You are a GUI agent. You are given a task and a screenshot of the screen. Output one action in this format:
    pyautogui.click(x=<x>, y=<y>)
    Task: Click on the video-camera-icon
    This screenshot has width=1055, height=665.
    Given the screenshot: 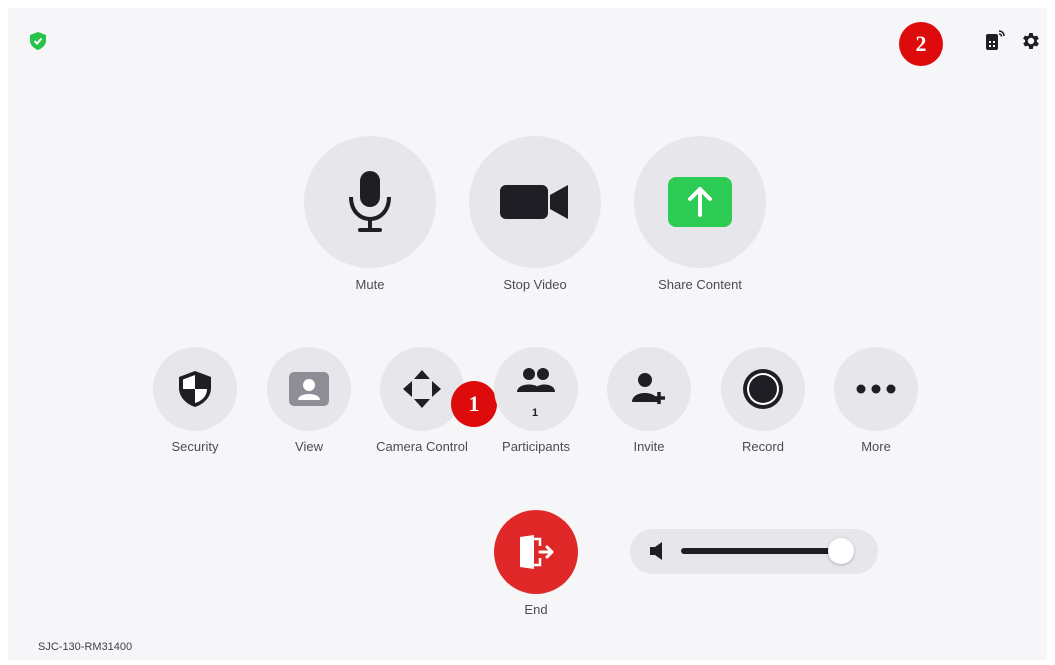 What is the action you would take?
    pyautogui.click(x=534, y=202)
    